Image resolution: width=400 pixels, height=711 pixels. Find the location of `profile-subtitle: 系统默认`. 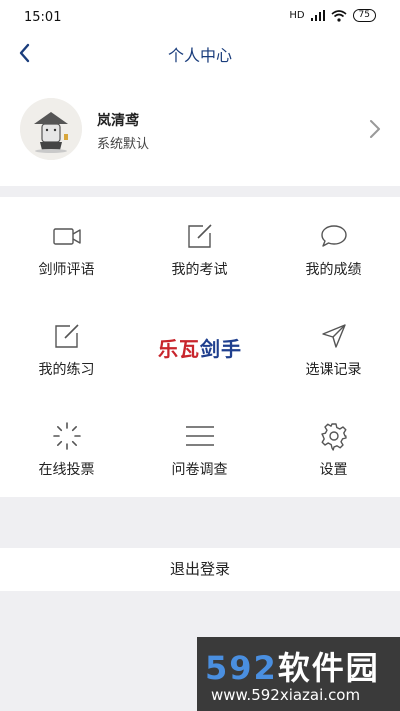

profile-subtitle: 系统默认 is located at coordinates (123, 144).